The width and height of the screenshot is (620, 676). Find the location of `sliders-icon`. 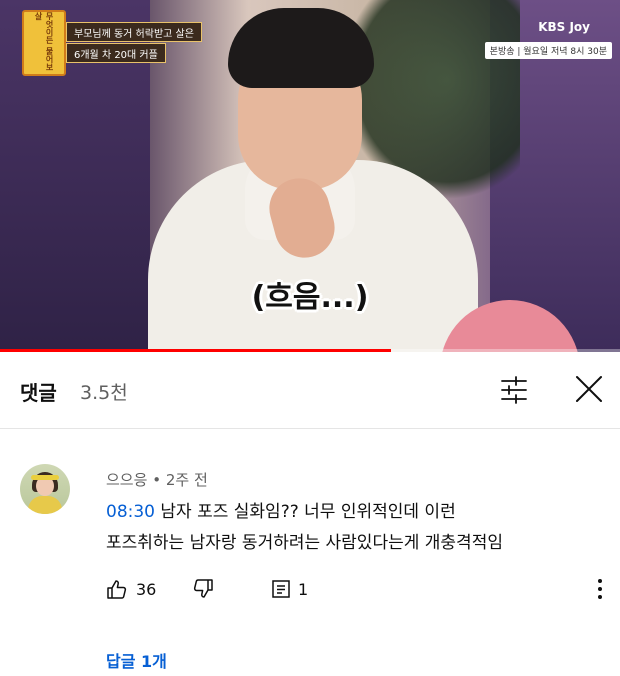

sliders-icon is located at coordinates (514, 390).